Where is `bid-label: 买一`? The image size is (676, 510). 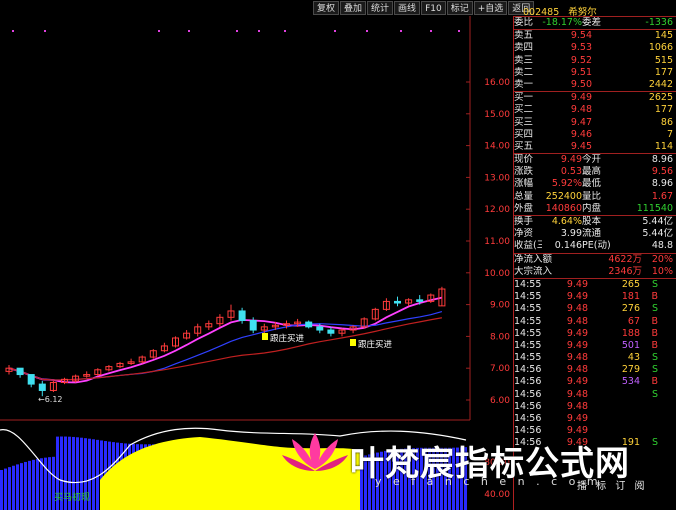
bid-label: 买一 is located at coordinates (524, 98).